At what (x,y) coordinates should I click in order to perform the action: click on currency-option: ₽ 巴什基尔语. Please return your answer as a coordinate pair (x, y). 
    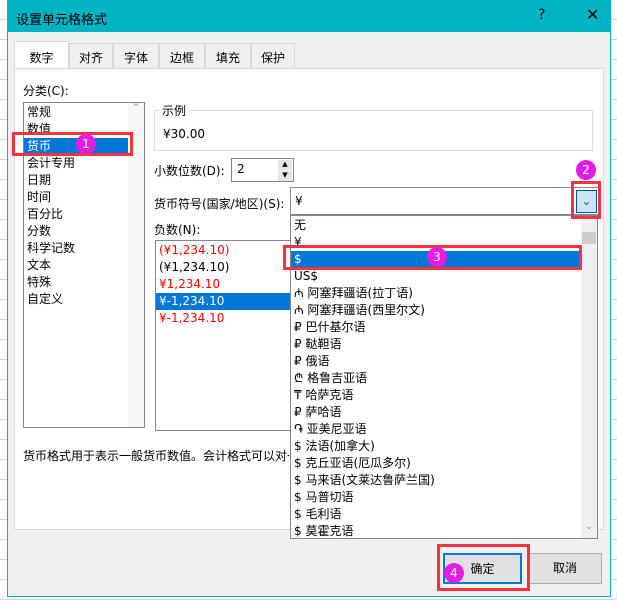
    Looking at the image, I should click on (436, 327).